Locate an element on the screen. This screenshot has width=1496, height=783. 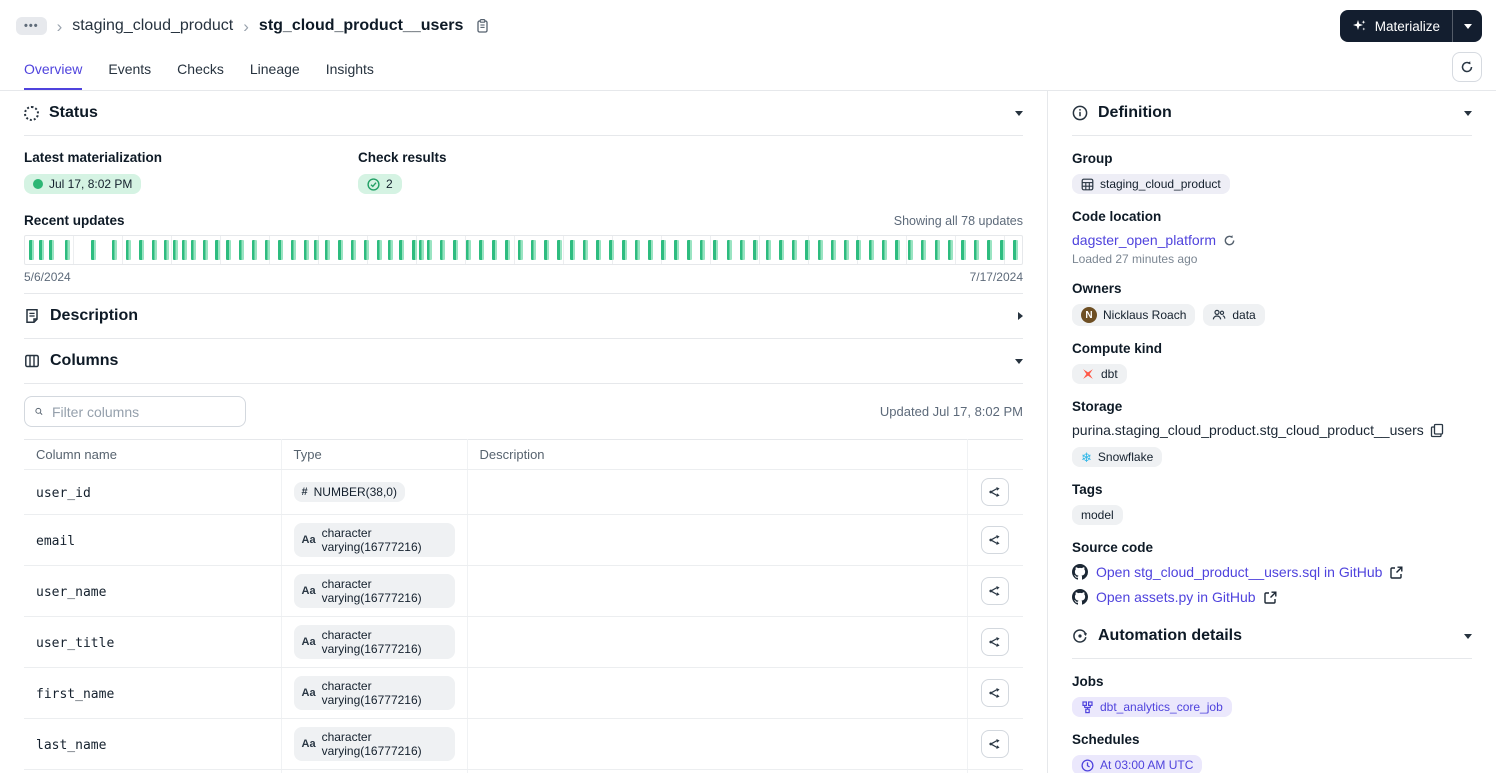
collapse-columns-icon is located at coordinates (1019, 361).